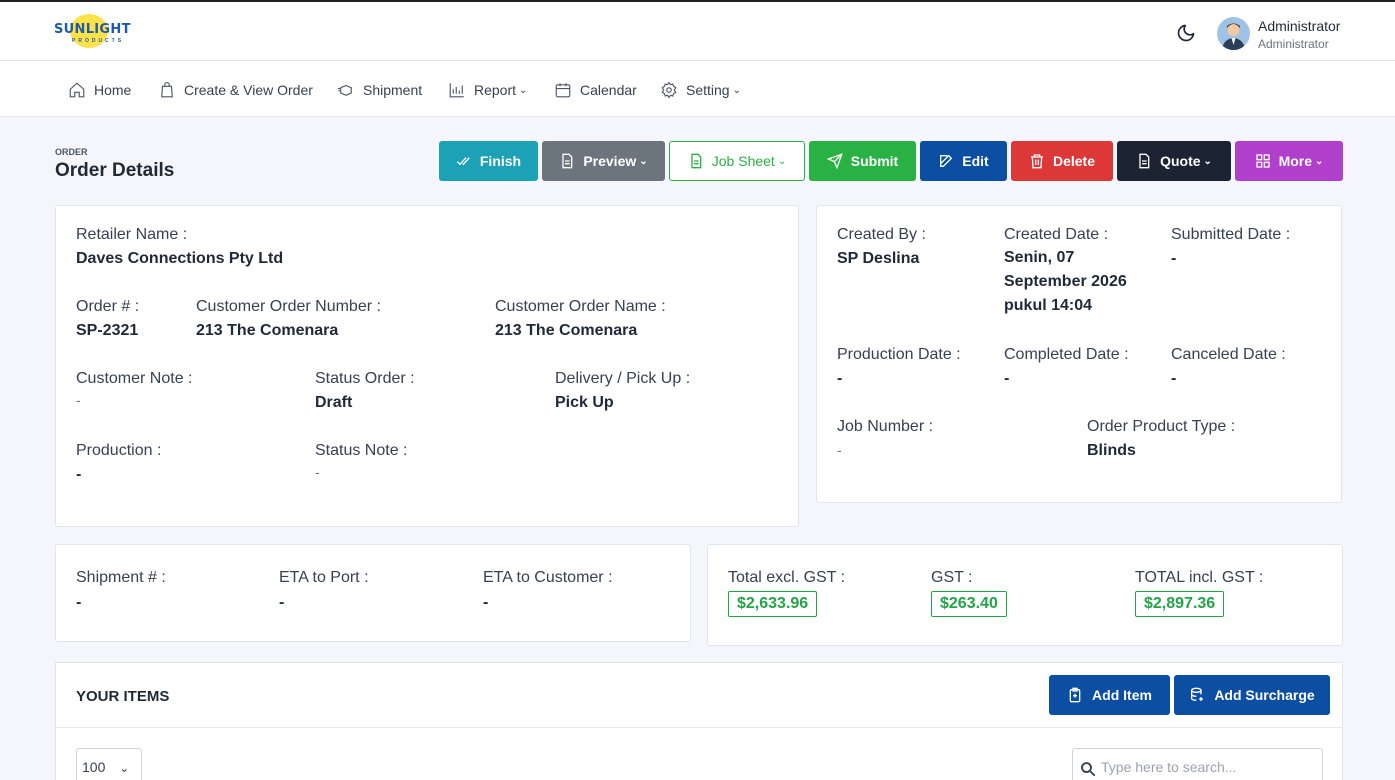 This screenshot has width=1395, height=780. What do you see at coordinates (699, 695) in the screenshot?
I see `items-header: YOUR ITEMS Add Item Add Surcharge` at bounding box center [699, 695].